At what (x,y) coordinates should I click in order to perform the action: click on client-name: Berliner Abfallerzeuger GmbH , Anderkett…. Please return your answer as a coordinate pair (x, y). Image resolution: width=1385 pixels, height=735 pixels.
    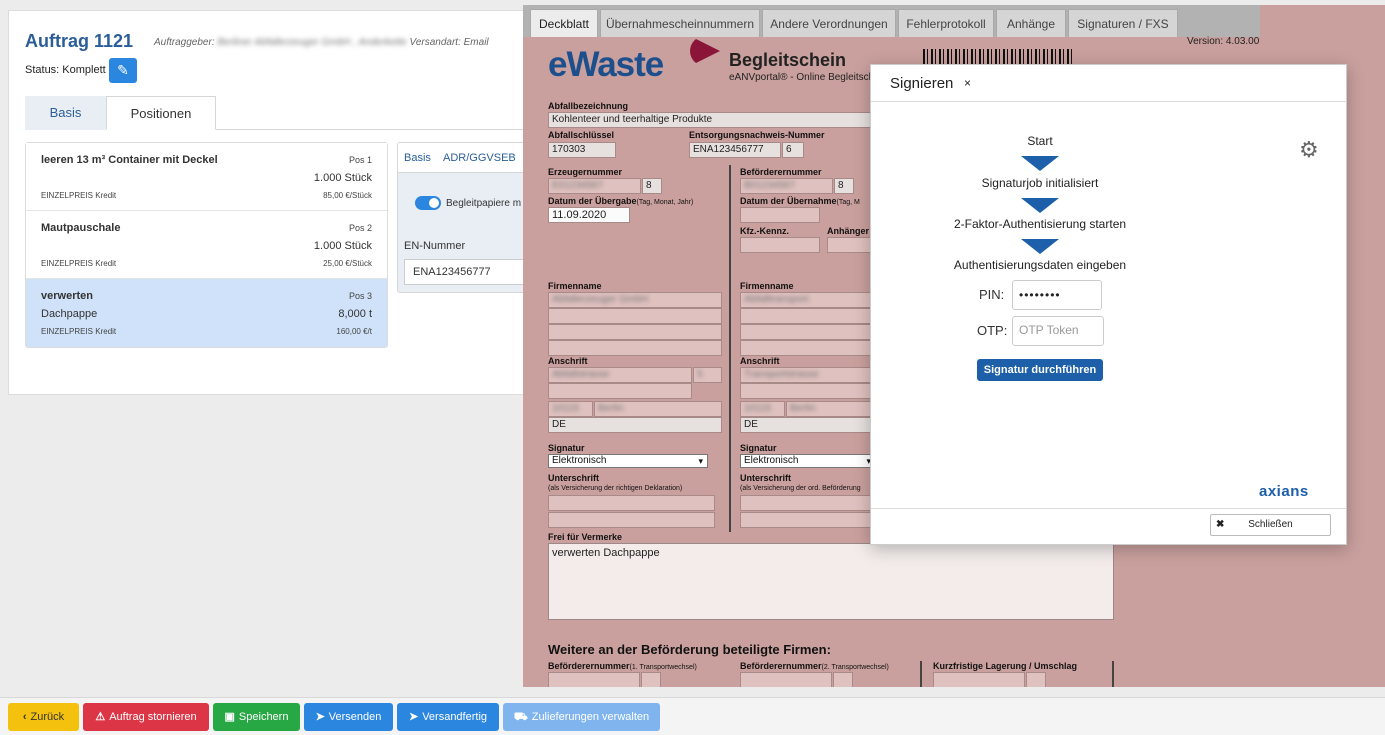
    Looking at the image, I should click on (312, 42).